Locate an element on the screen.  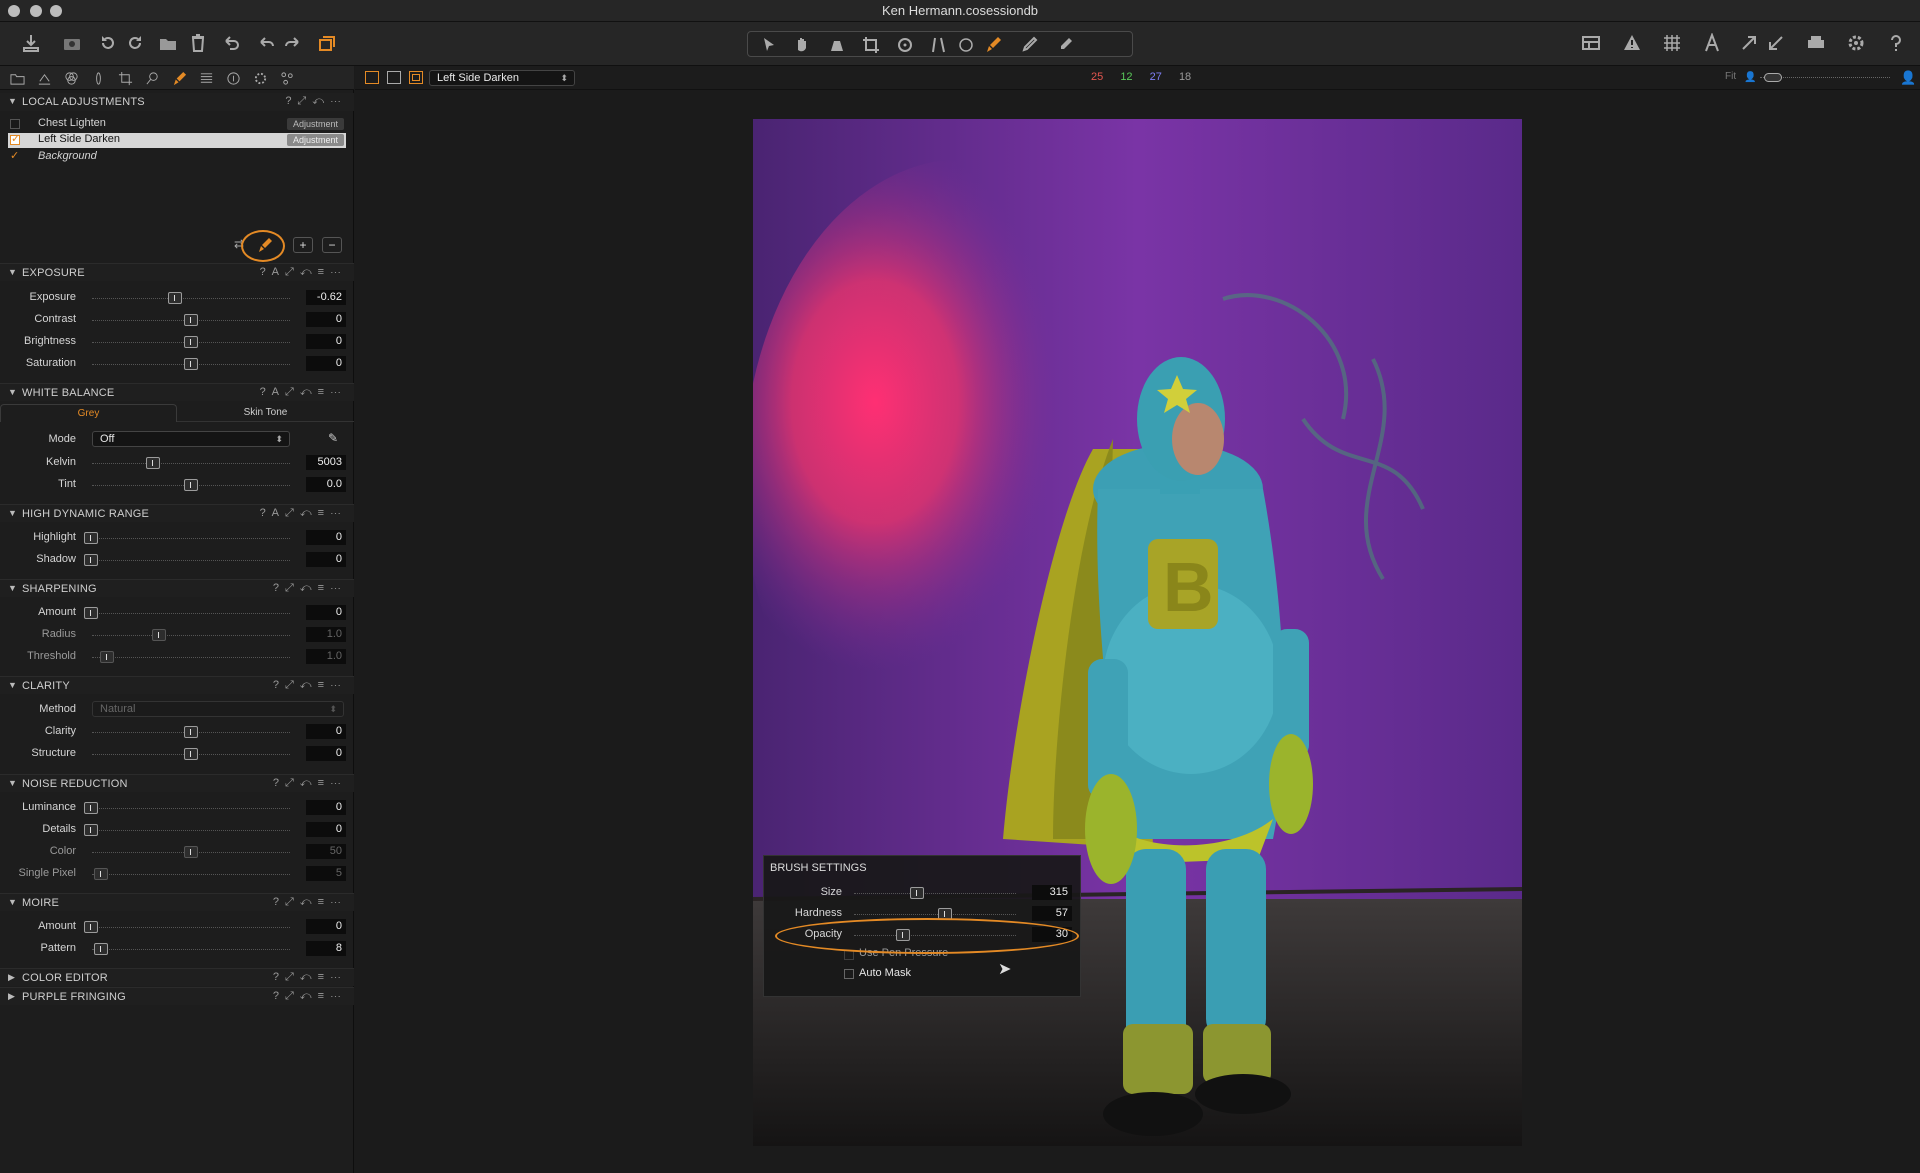
local-adjustments-header: ▼ LOCAL ADJUSTMENTS ?⤢↶⋯ is located at coordinates (177, 102).